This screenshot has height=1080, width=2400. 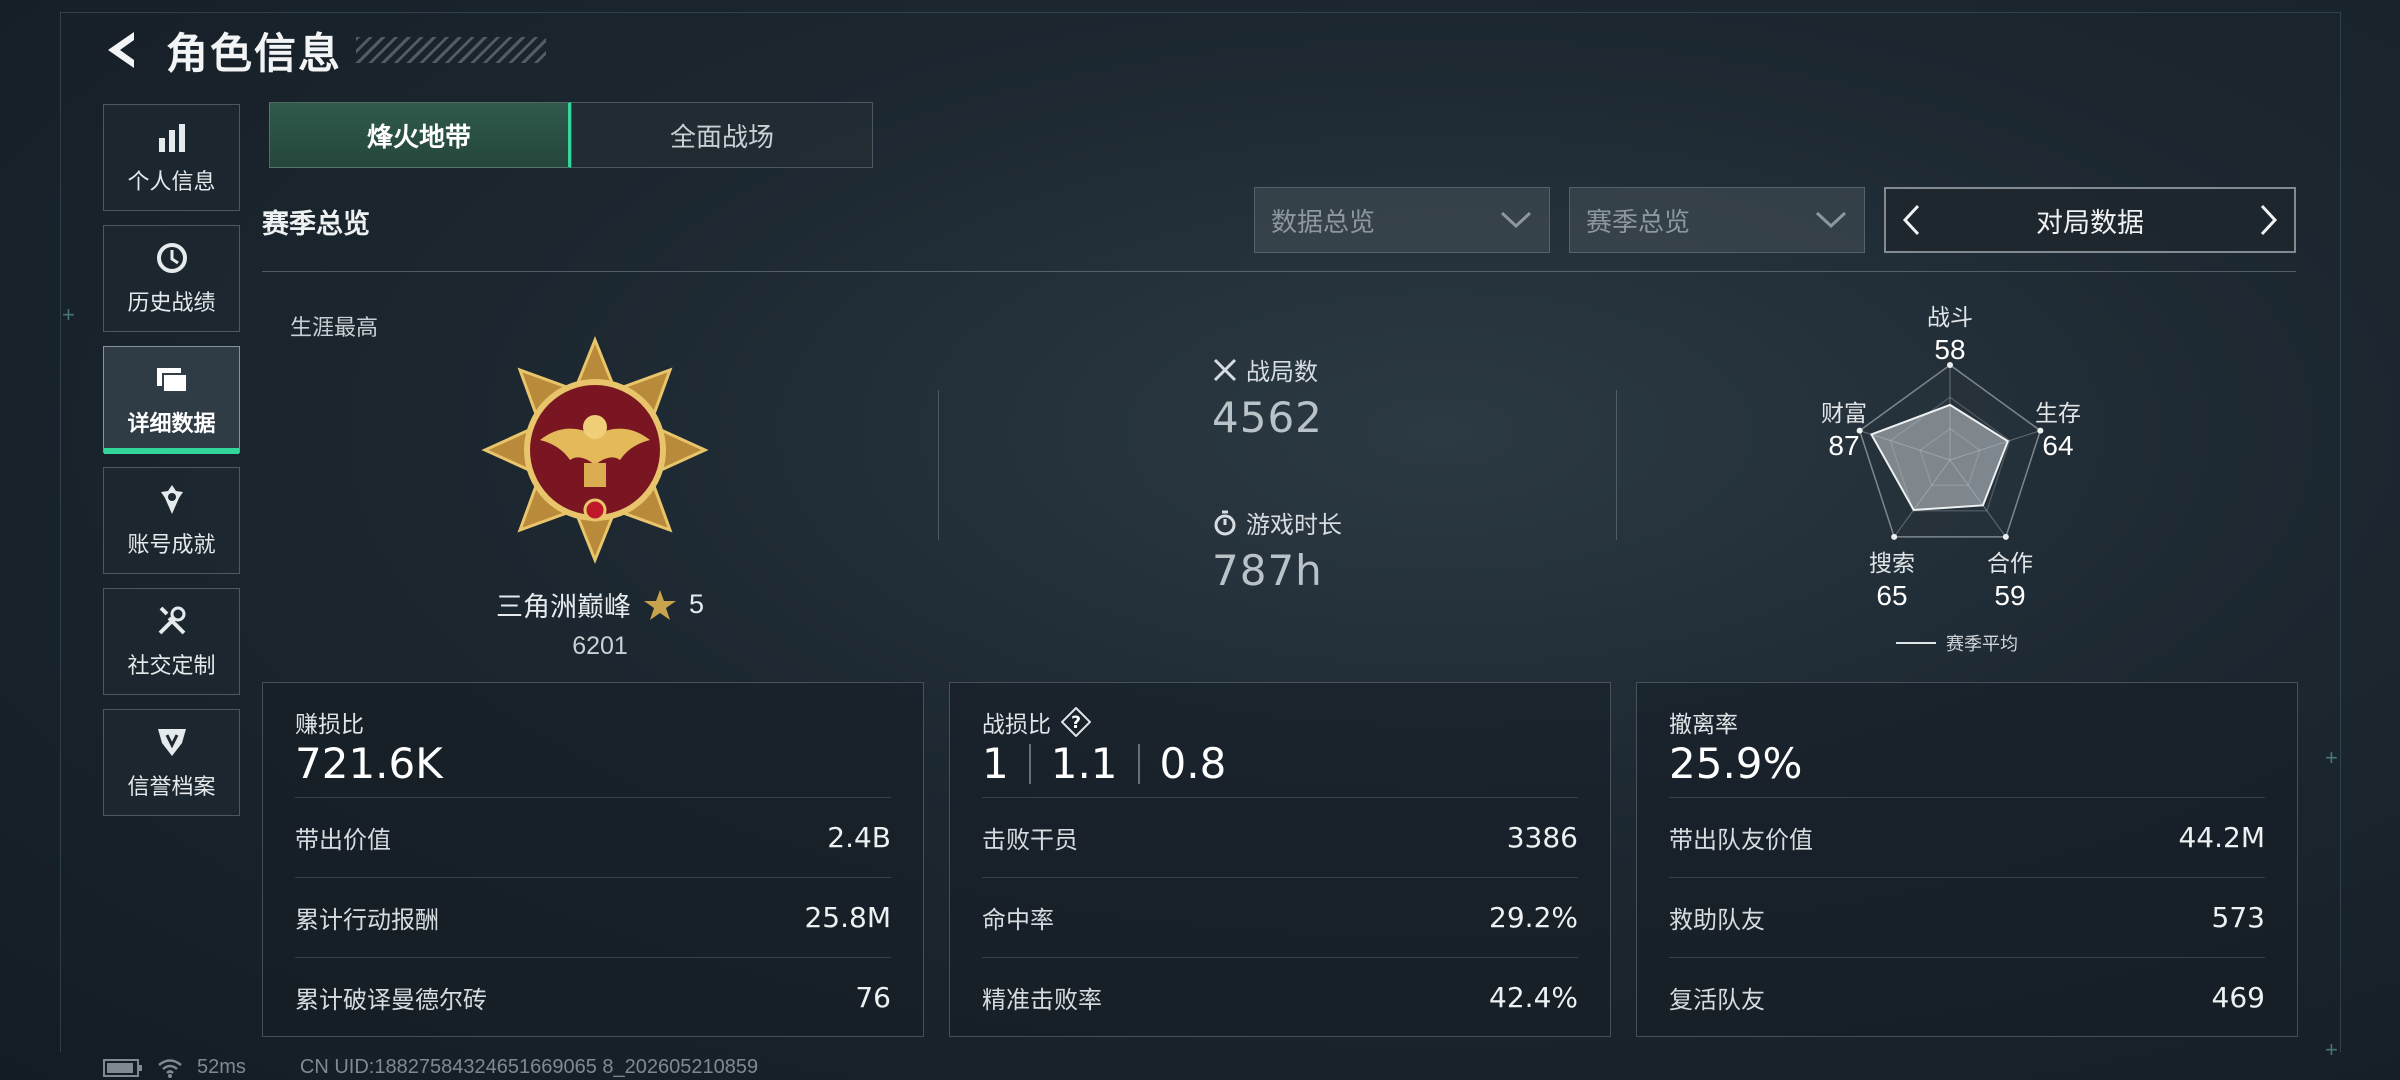 I want to click on matches-value: 4562, so click(x=1267, y=417).